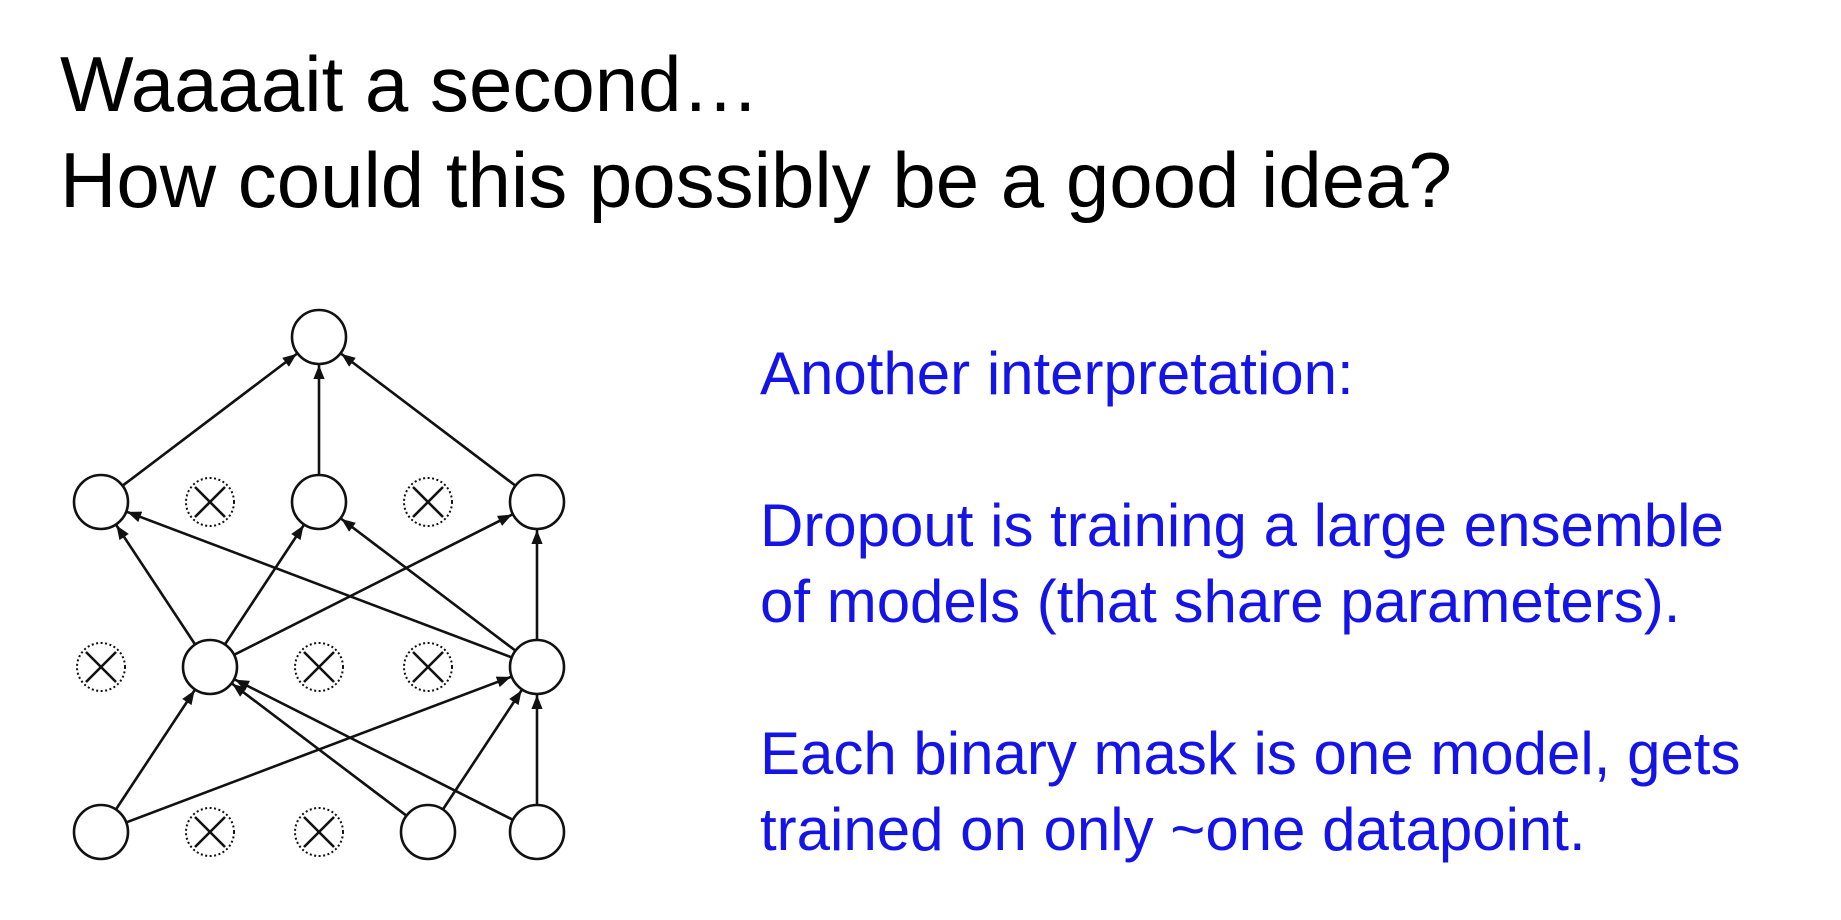 Image resolution: width=1841 pixels, height=920 pixels. What do you see at coordinates (1250, 753) in the screenshot?
I see `mask-point-line-1: Each binary mask is one model, gets` at bounding box center [1250, 753].